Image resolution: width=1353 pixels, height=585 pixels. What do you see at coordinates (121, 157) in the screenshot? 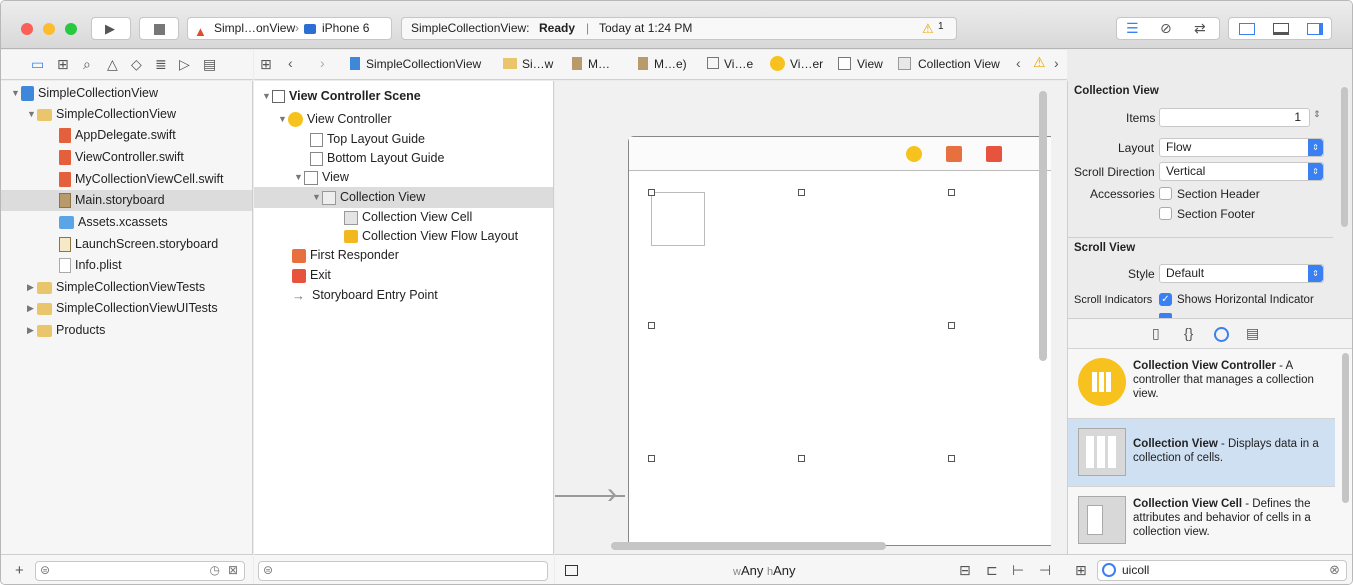
I see `nav-item: ViewController.swift` at bounding box center [121, 157].